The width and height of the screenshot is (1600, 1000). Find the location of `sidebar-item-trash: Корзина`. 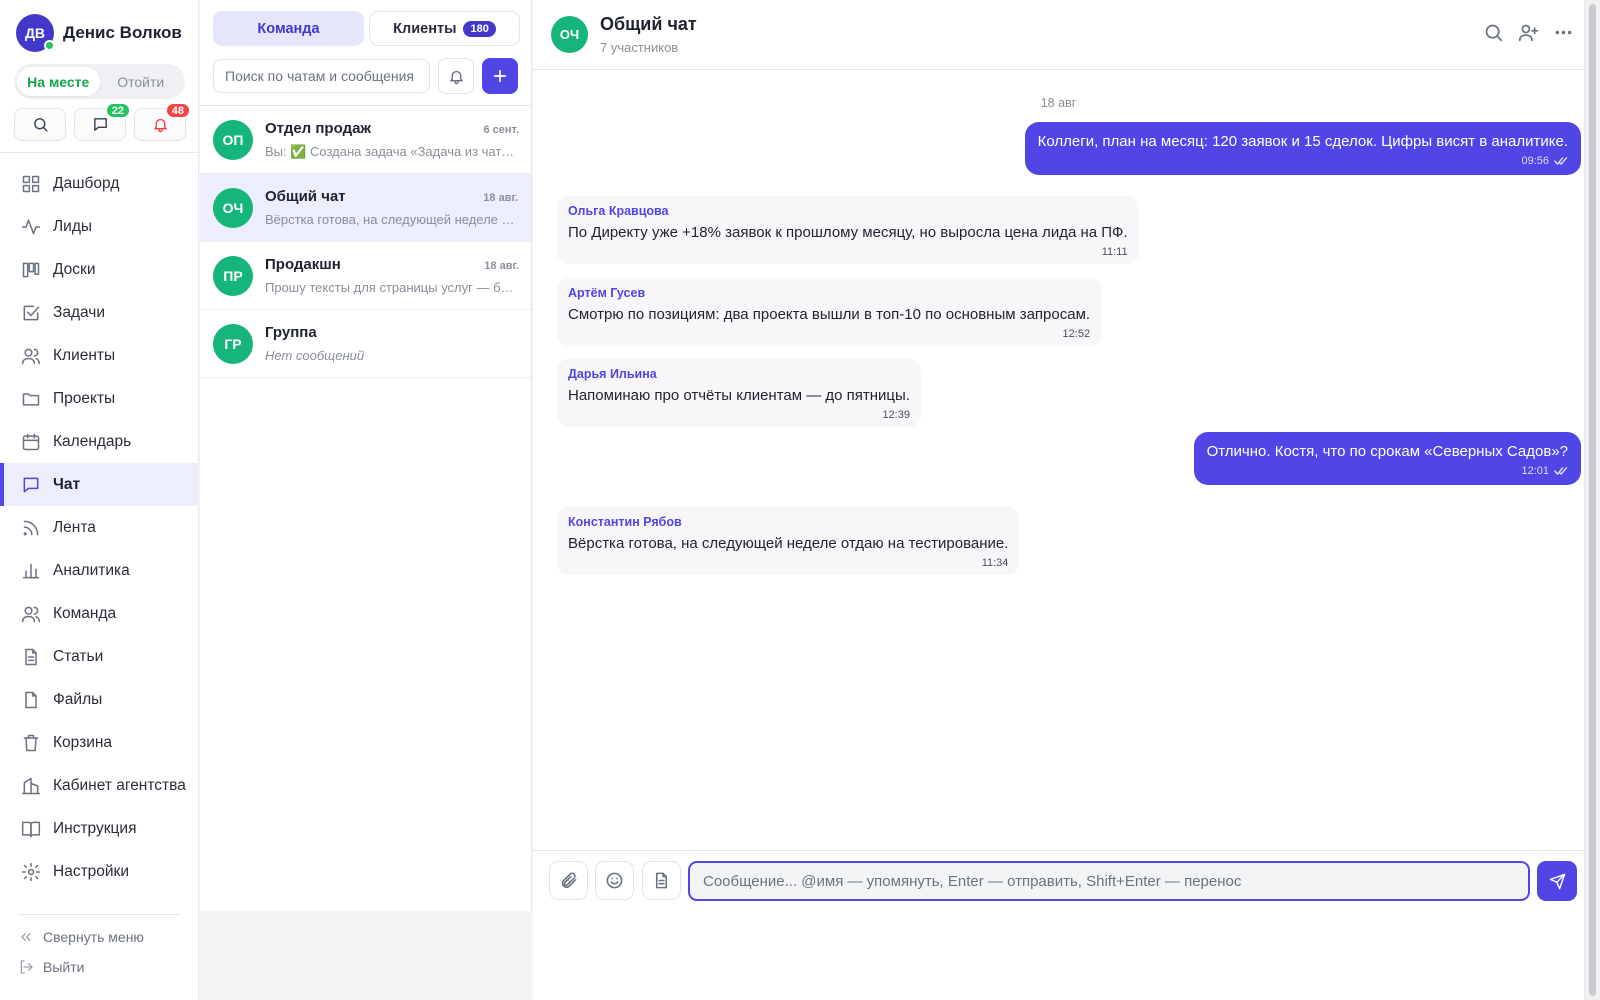

sidebar-item-trash: Корзина is located at coordinates (99, 742).